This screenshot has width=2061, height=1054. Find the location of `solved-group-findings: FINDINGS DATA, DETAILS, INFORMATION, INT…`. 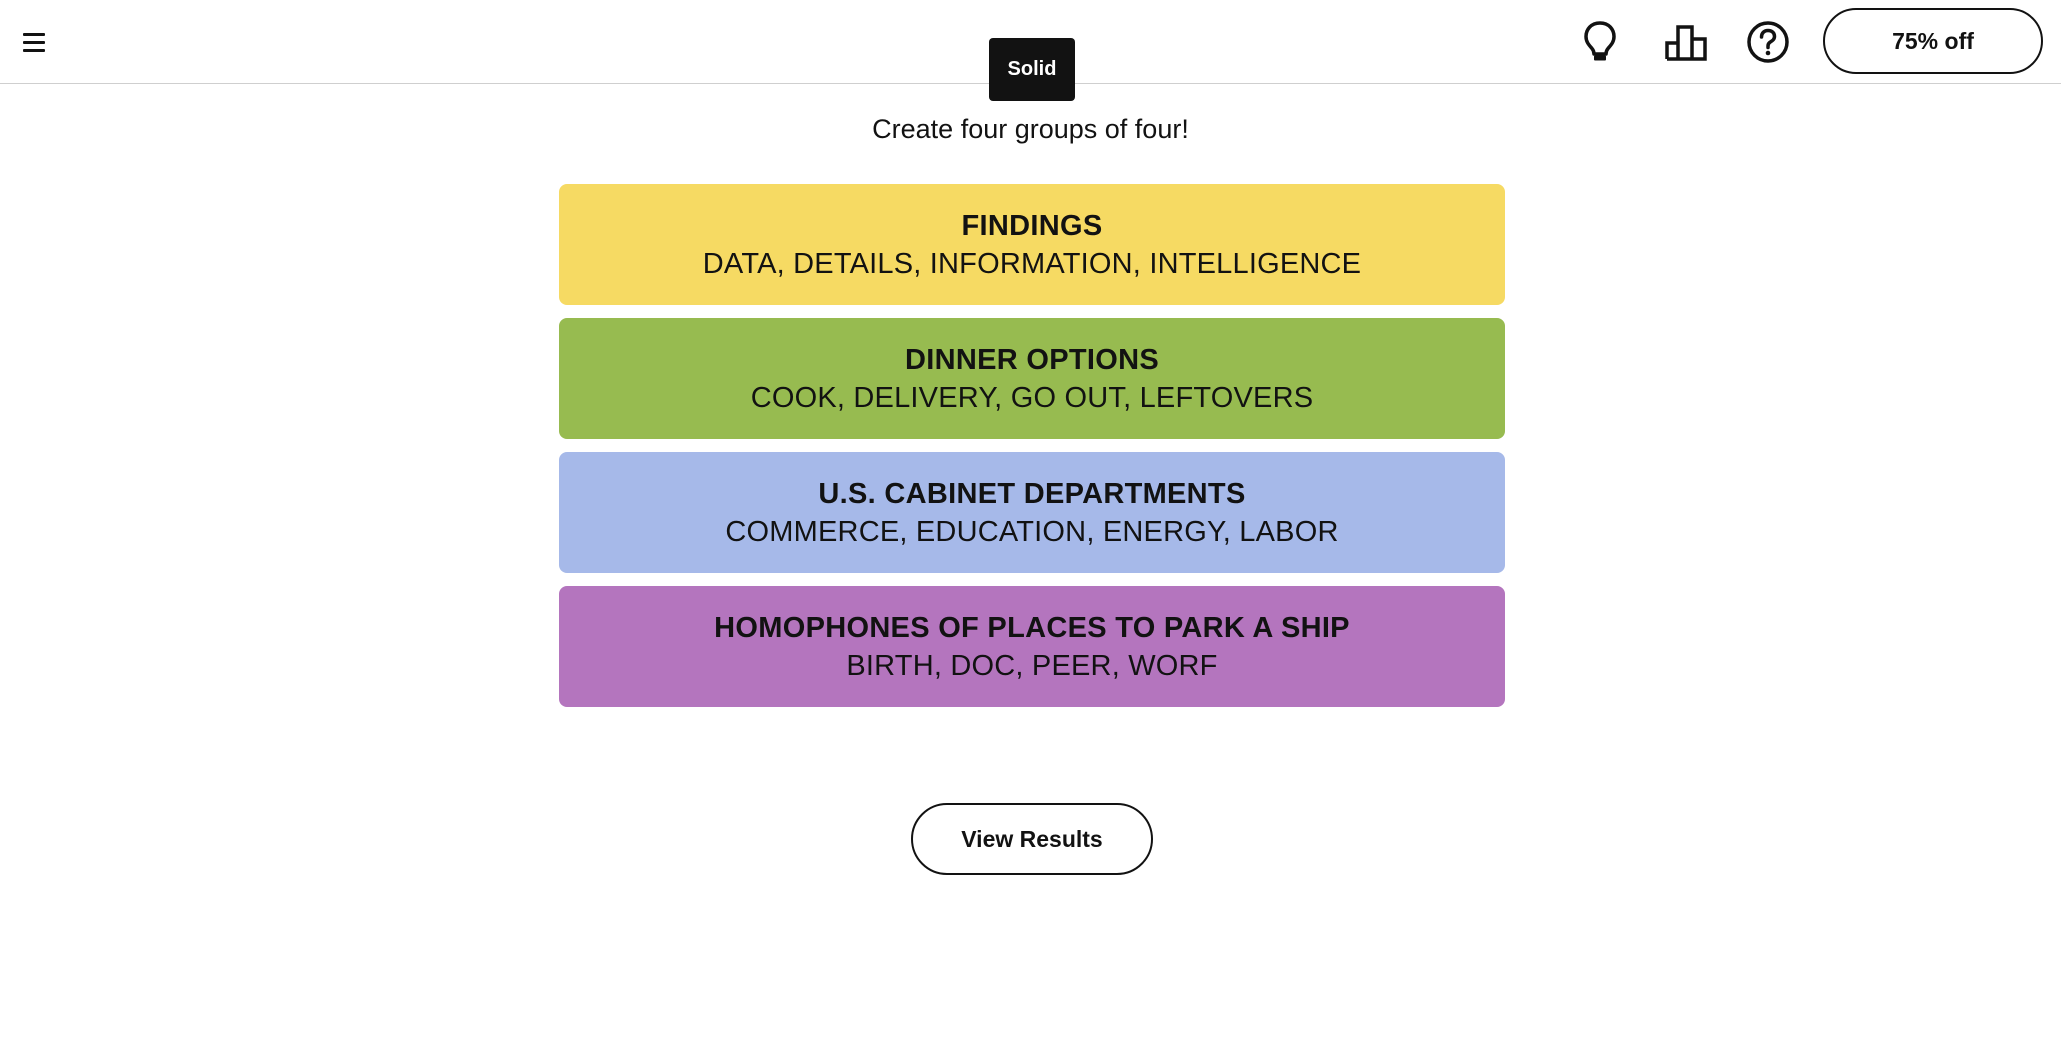

solved-group-findings: FINDINGS DATA, DETAILS, INFORMATION, INT… is located at coordinates (1032, 244).